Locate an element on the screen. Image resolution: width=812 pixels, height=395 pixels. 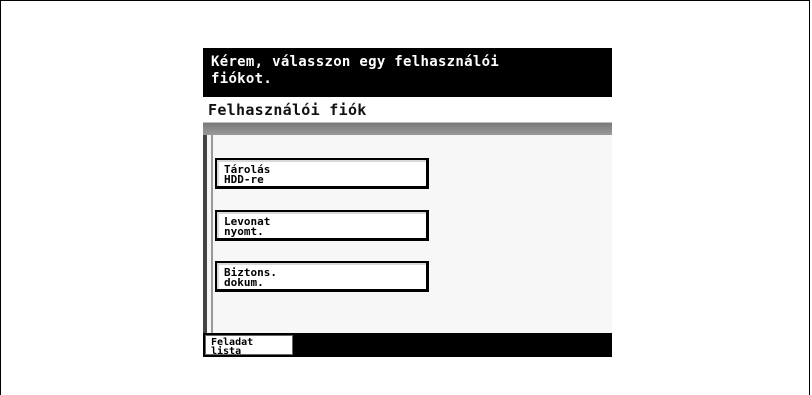
title-divider-band is located at coordinates (407, 129).